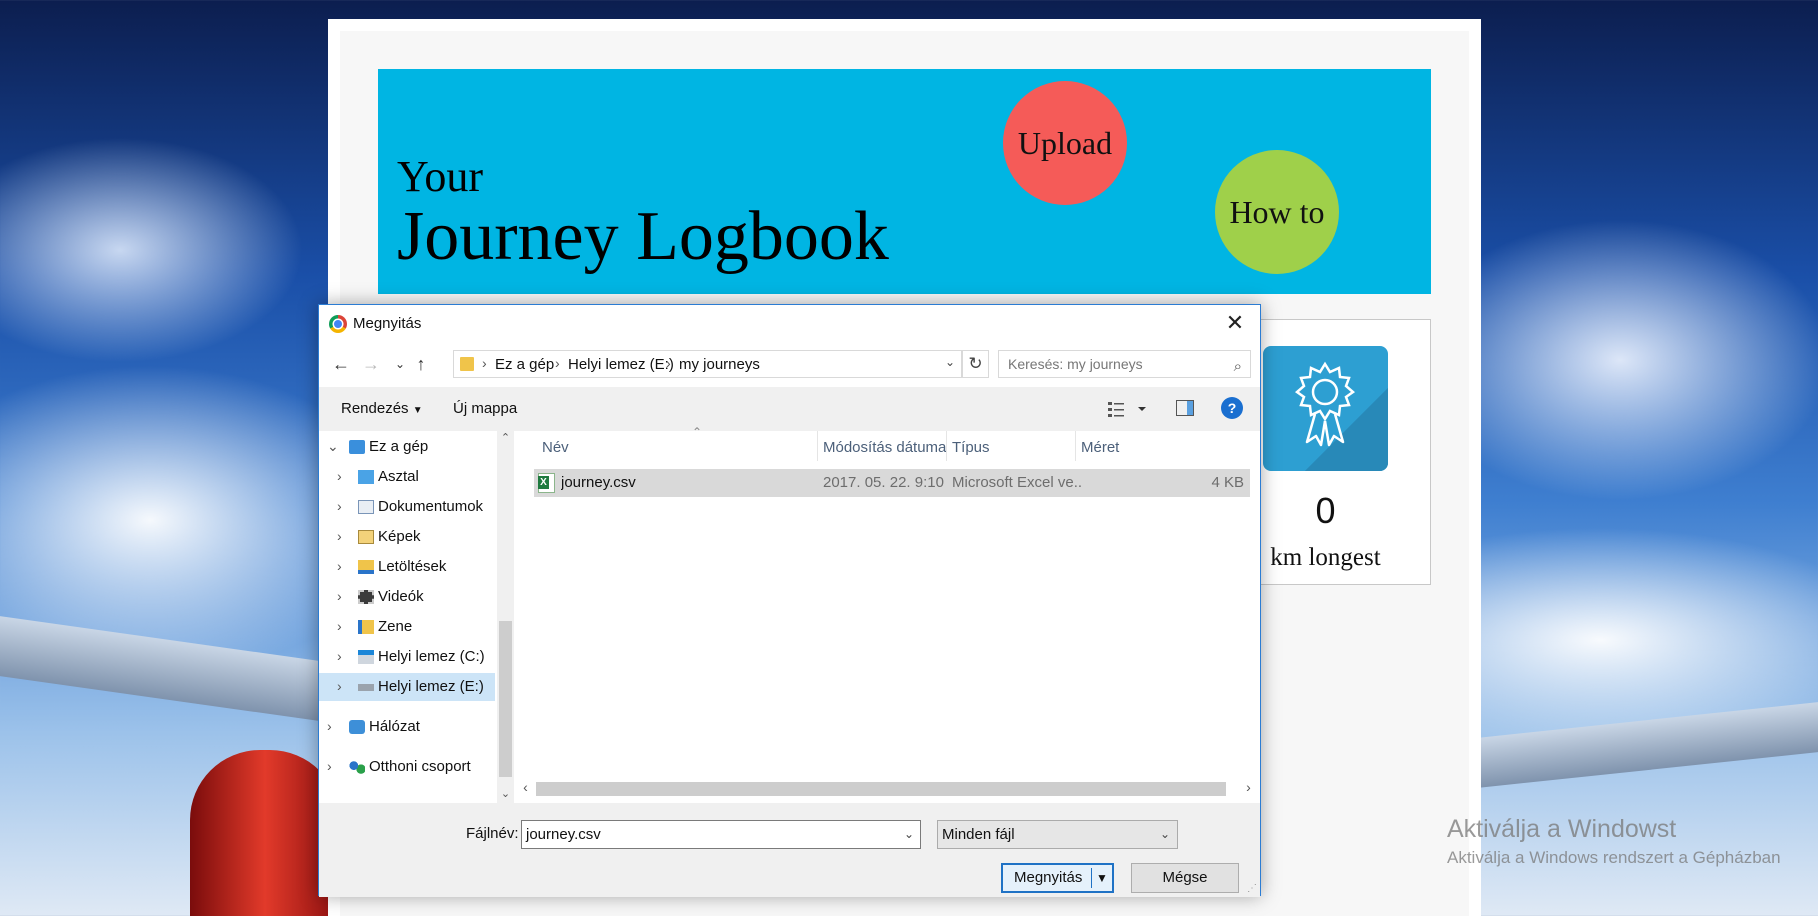 The height and width of the screenshot is (916, 1818). I want to click on tree-item-desktop: › Asztal, so click(407, 477).